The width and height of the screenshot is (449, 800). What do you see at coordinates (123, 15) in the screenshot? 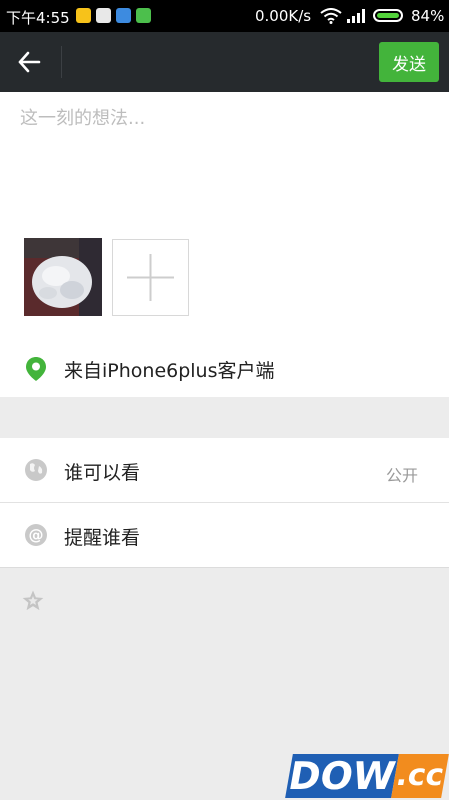
I see `message-icon` at bounding box center [123, 15].